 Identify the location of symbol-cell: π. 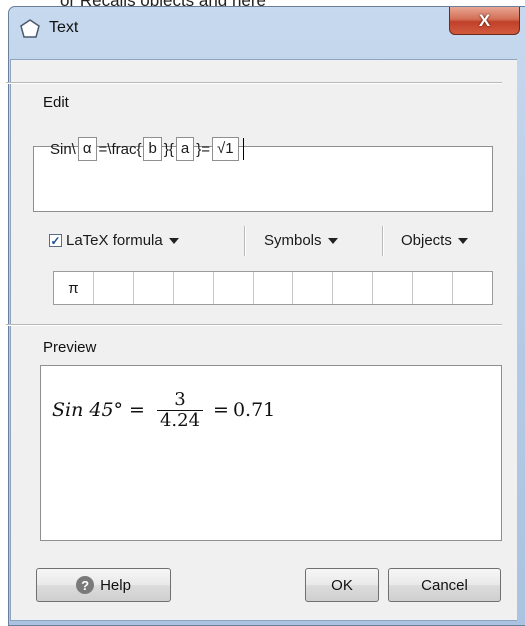
(74, 288).